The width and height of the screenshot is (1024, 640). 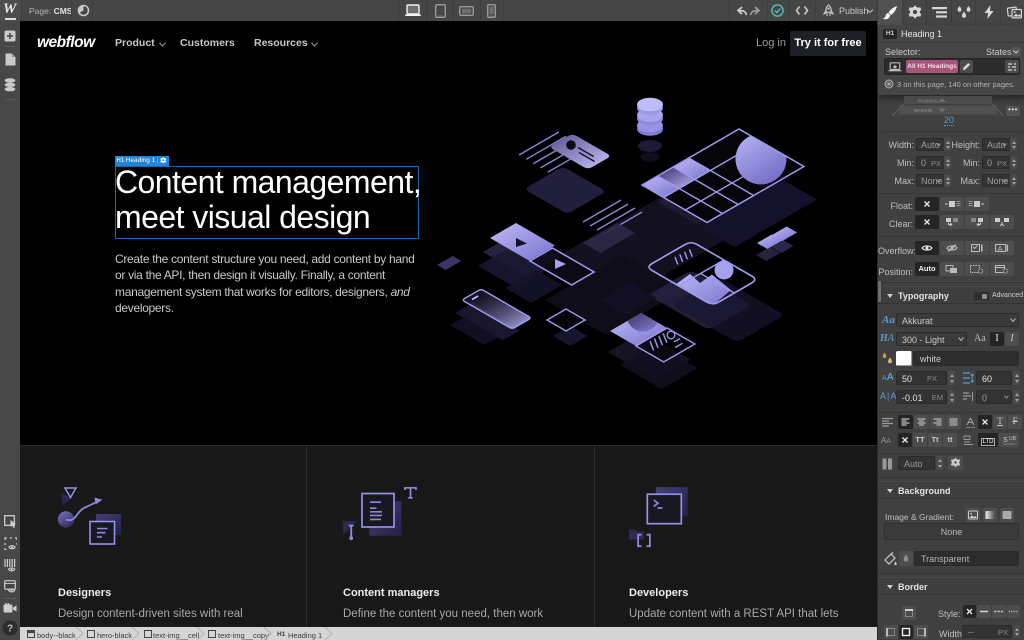 I want to click on svg-text: PADDING, so click(x=928, y=101).